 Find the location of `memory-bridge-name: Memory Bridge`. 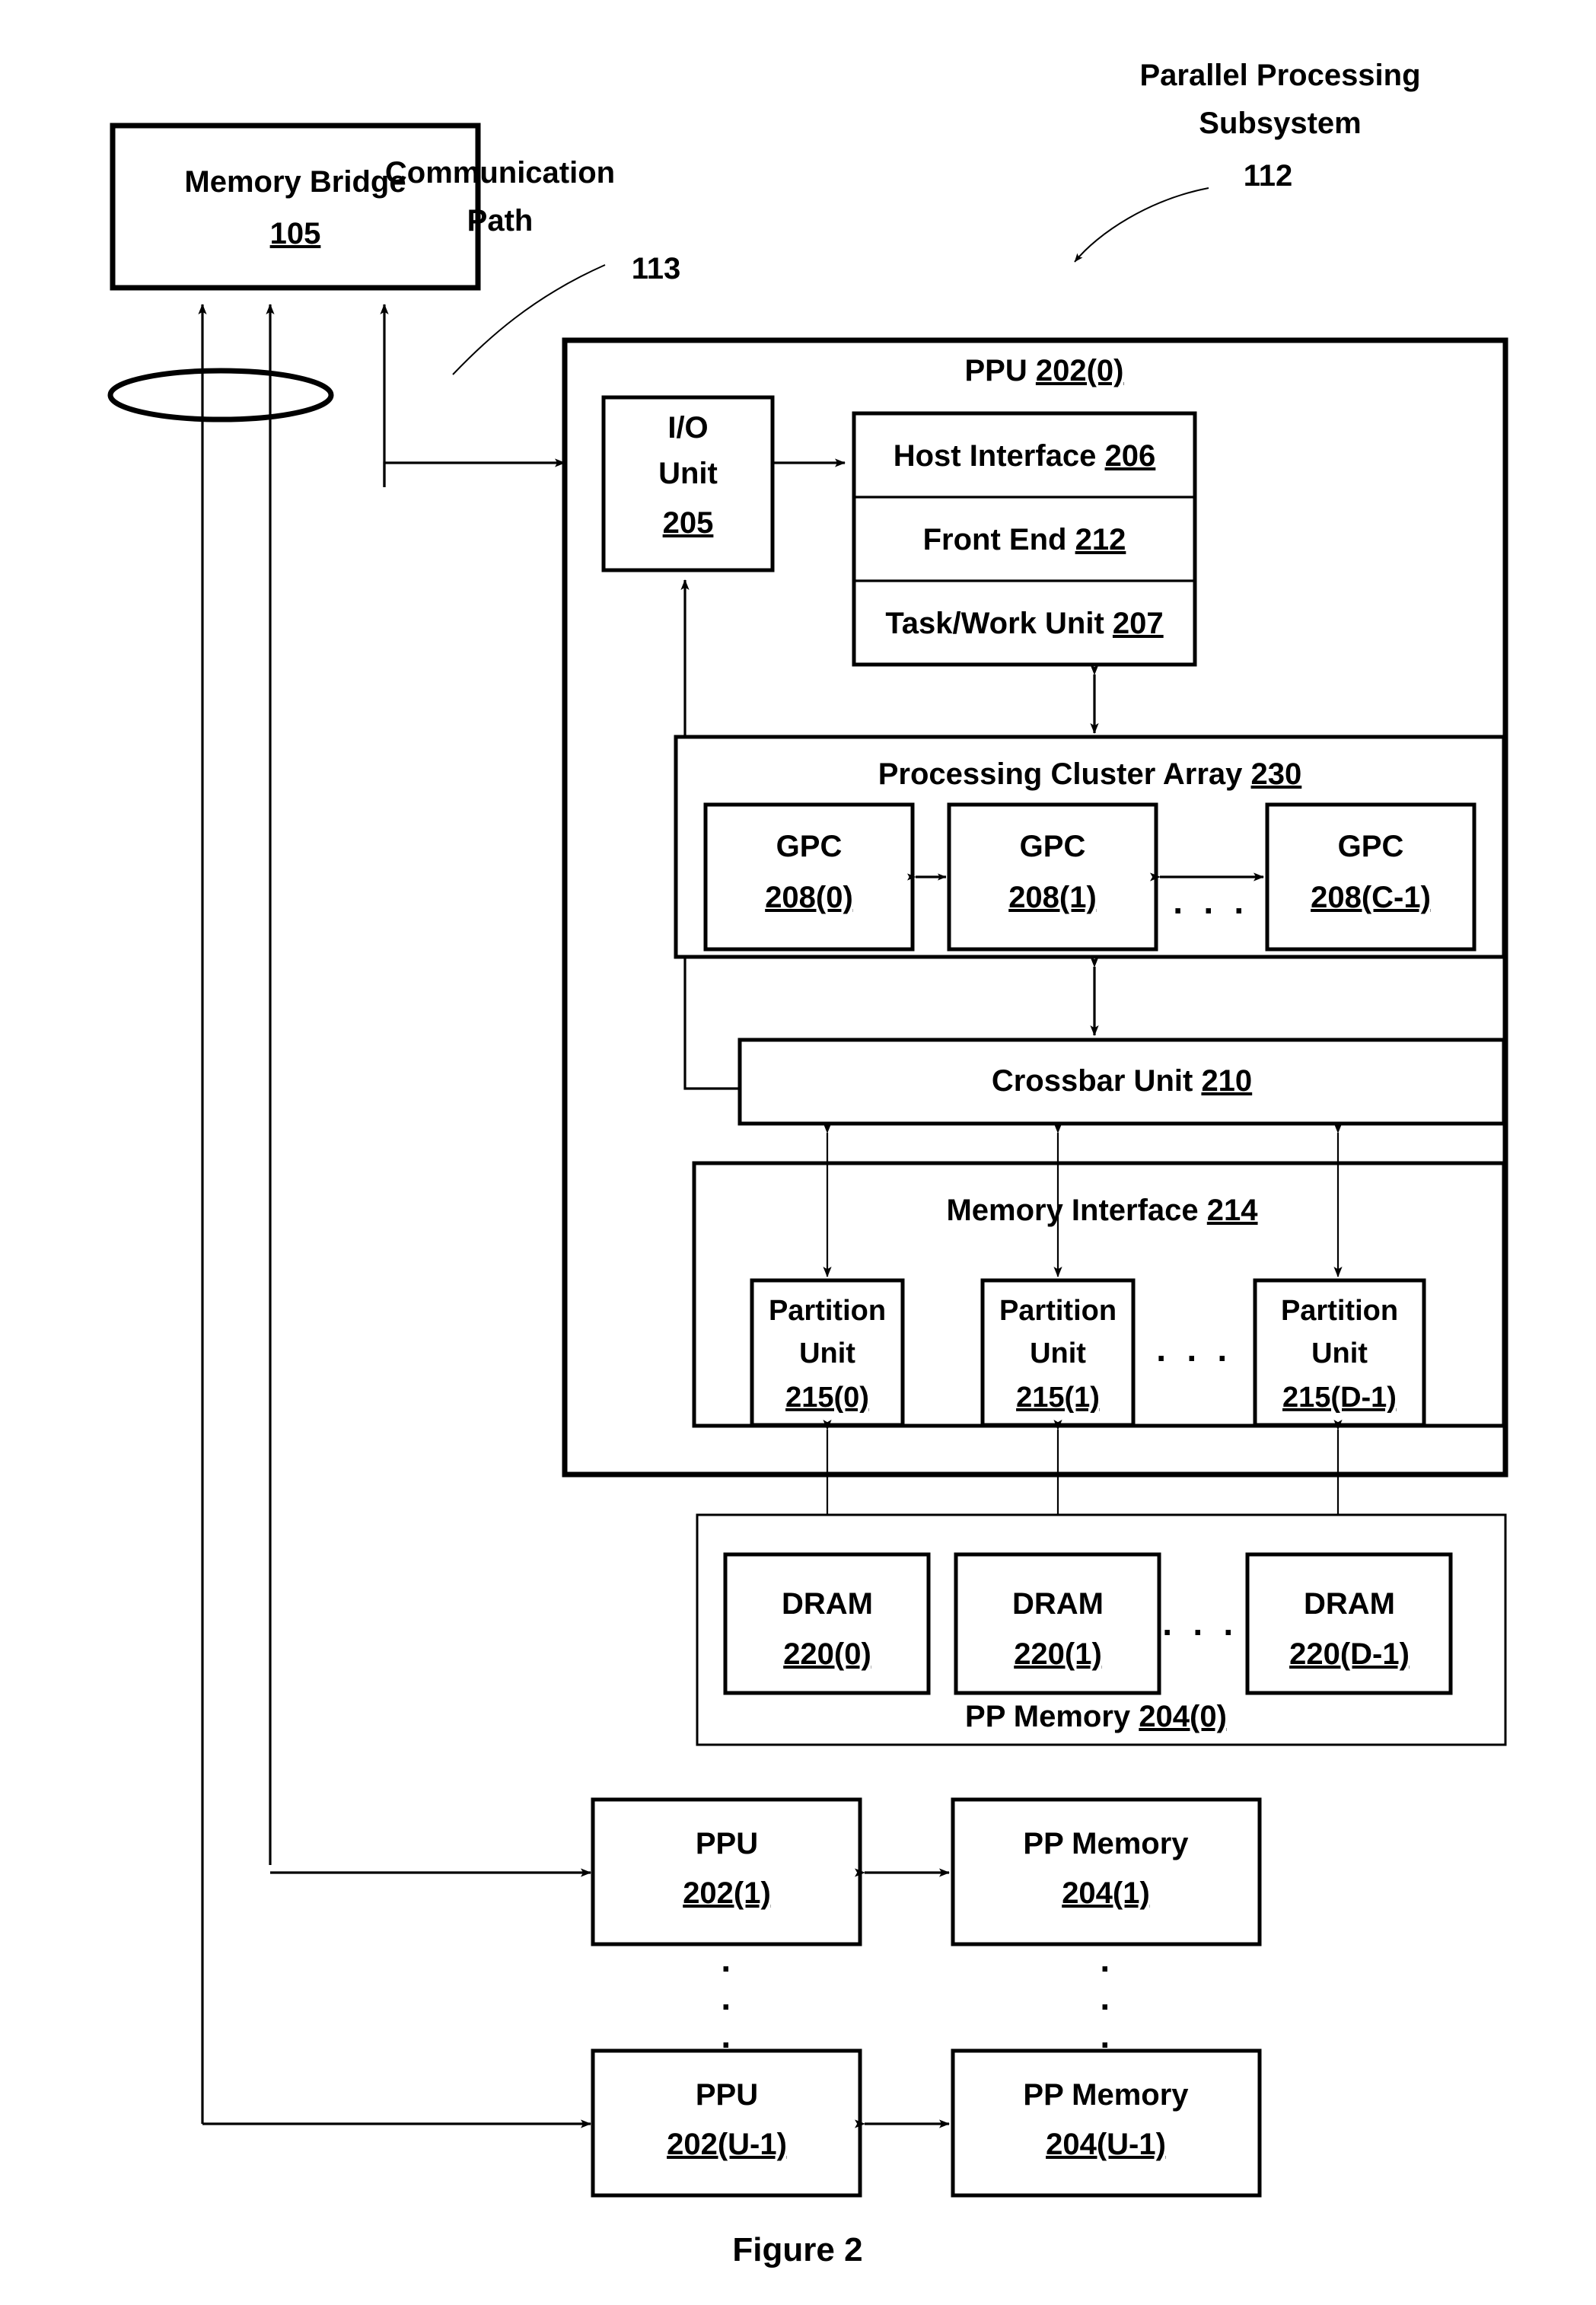

memory-bridge-name: Memory Bridge is located at coordinates (295, 182).